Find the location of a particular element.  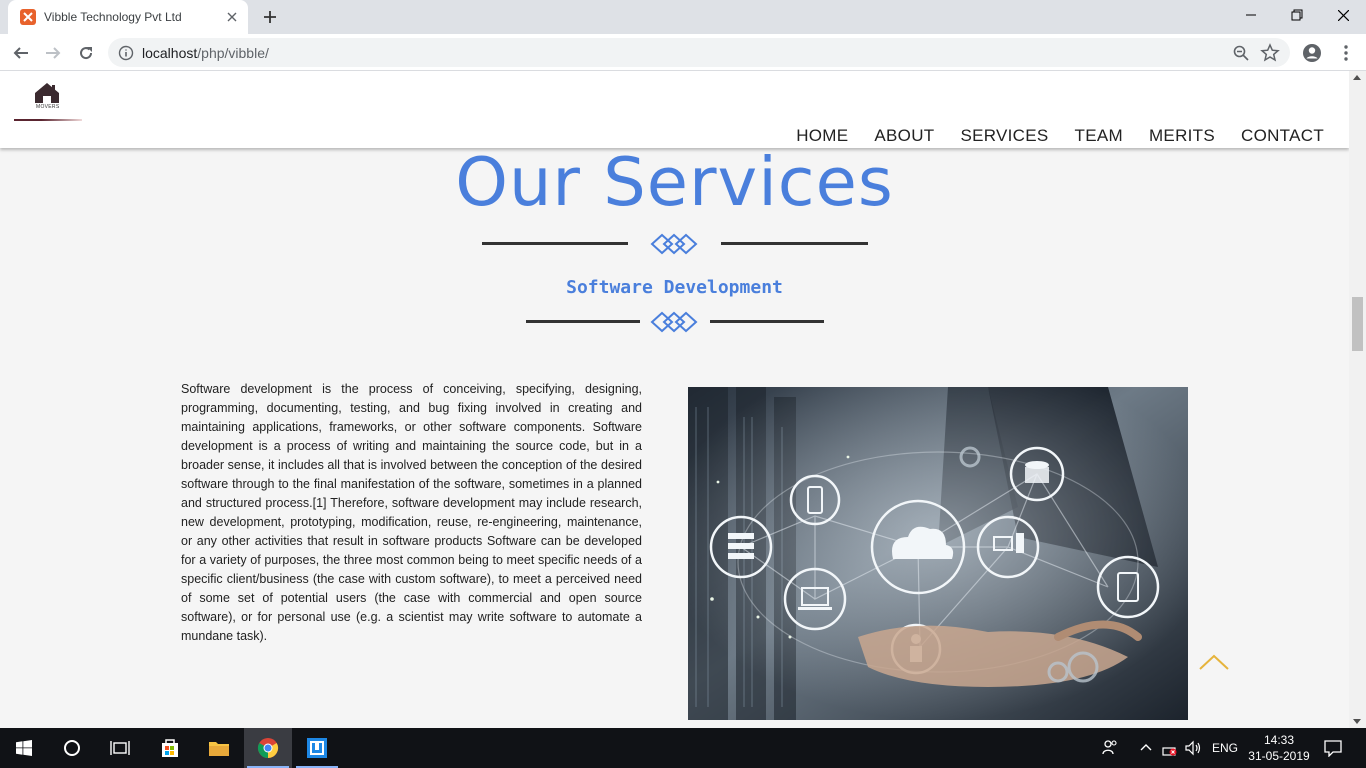

windows-taskbar: ENG 14:33 31-05-2019 is located at coordinates (683, 748).